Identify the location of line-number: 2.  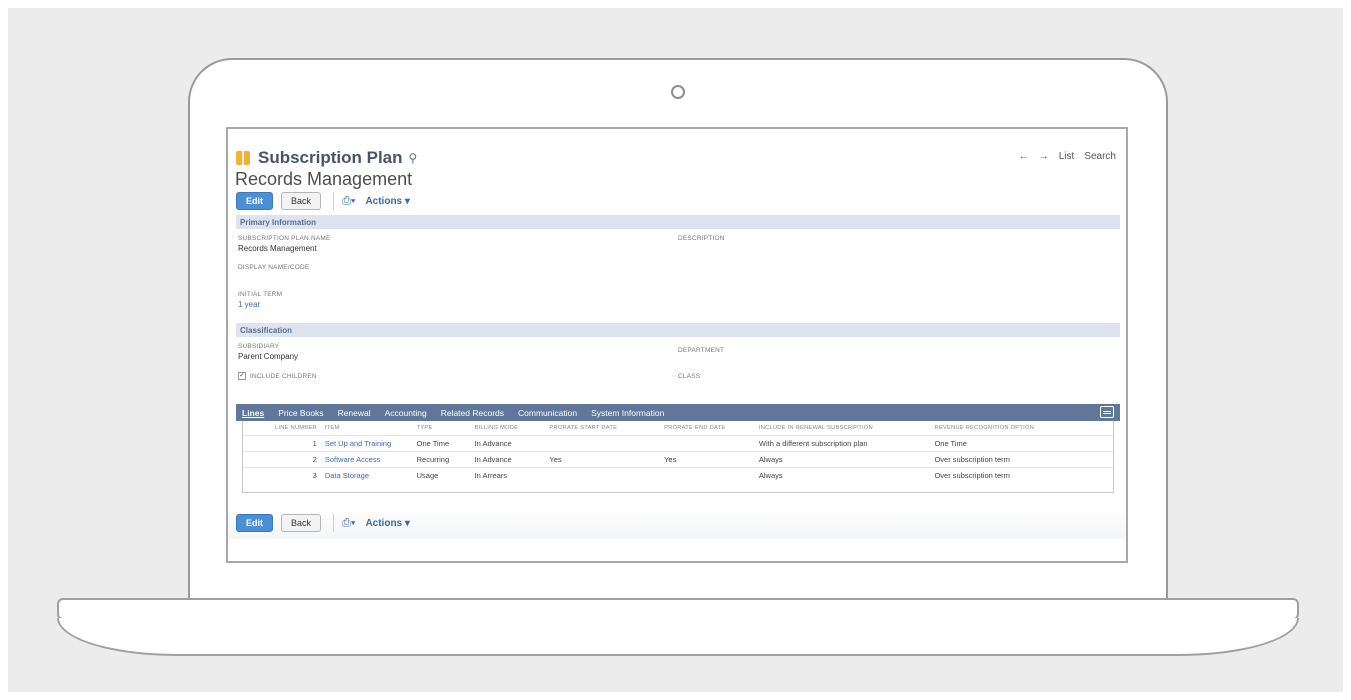
(282, 458).